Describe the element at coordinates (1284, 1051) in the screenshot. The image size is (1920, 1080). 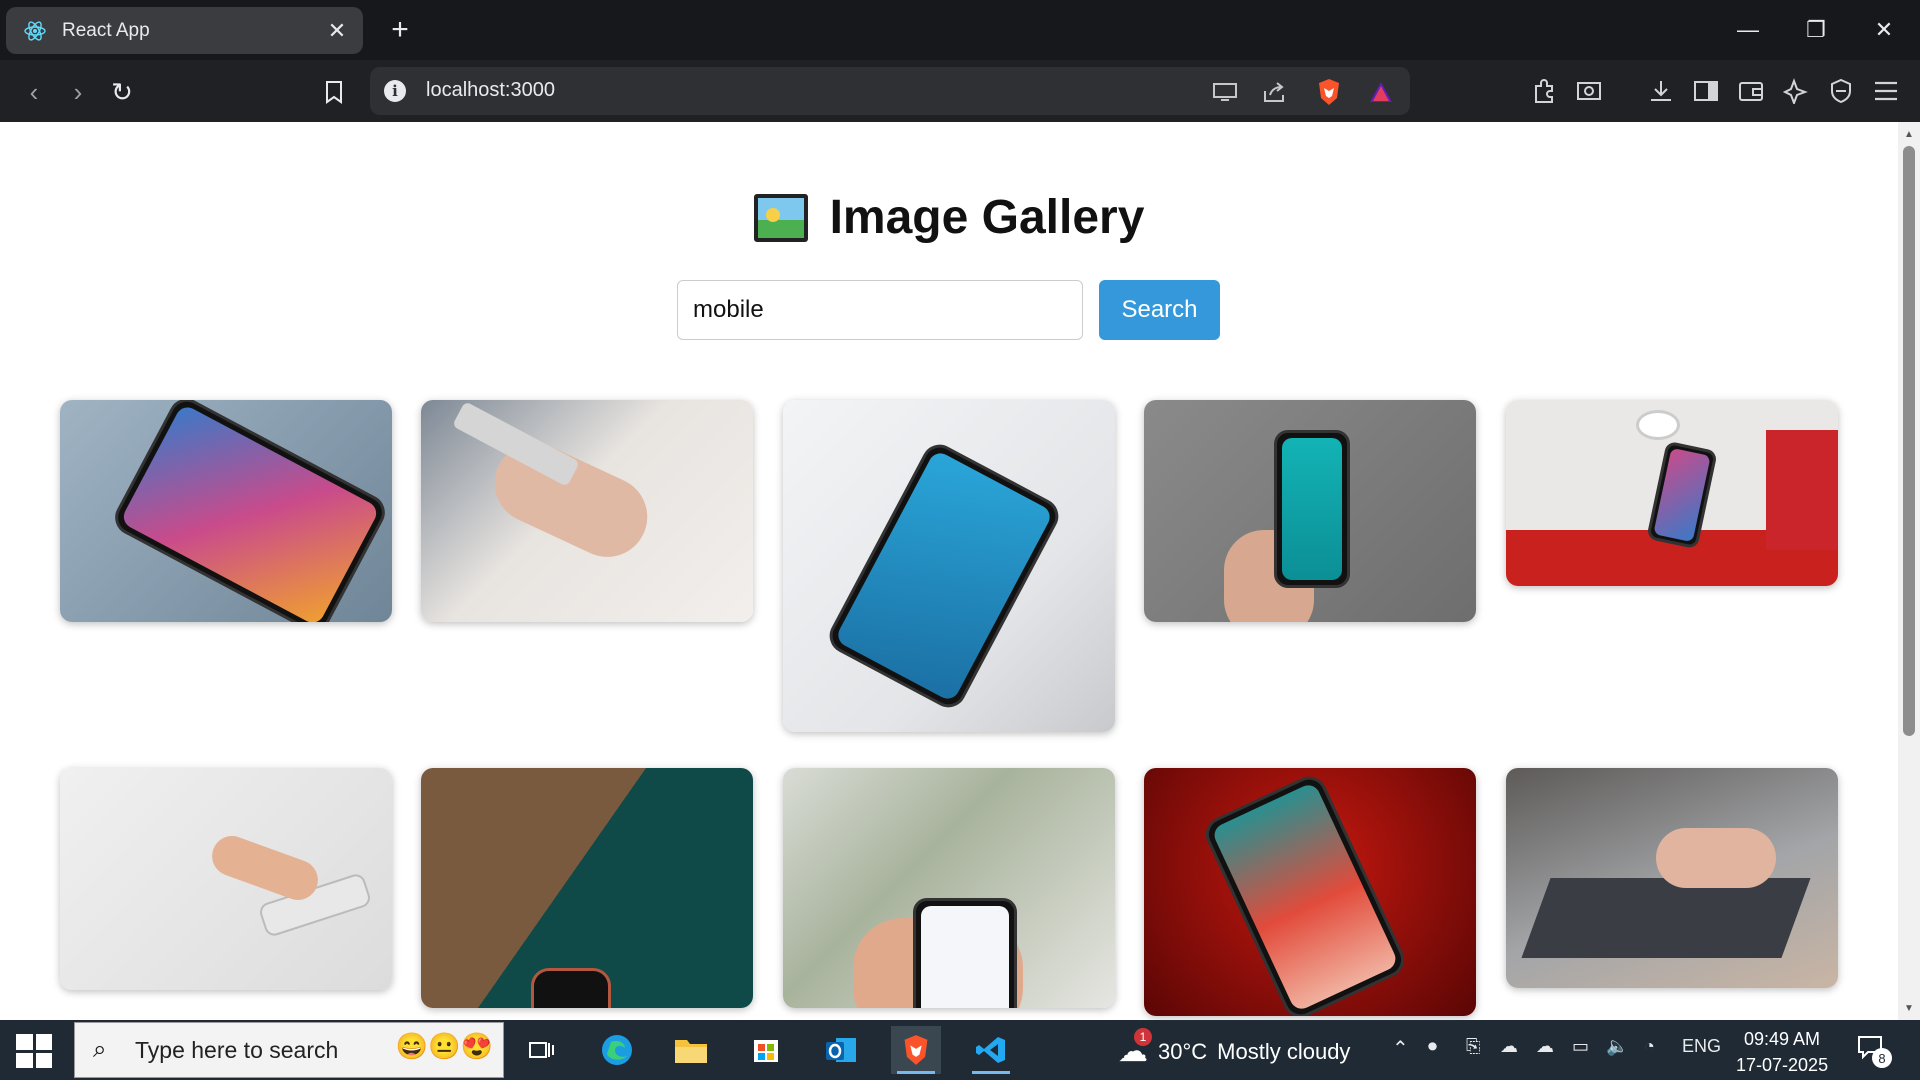
I see `weather-condition: Mostly cloudy` at that location.